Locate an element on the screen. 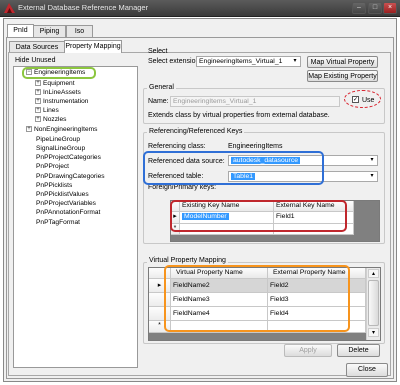  tree-item-pnpprojectcategories: PnPProjectCategories is located at coordinates (68, 158).